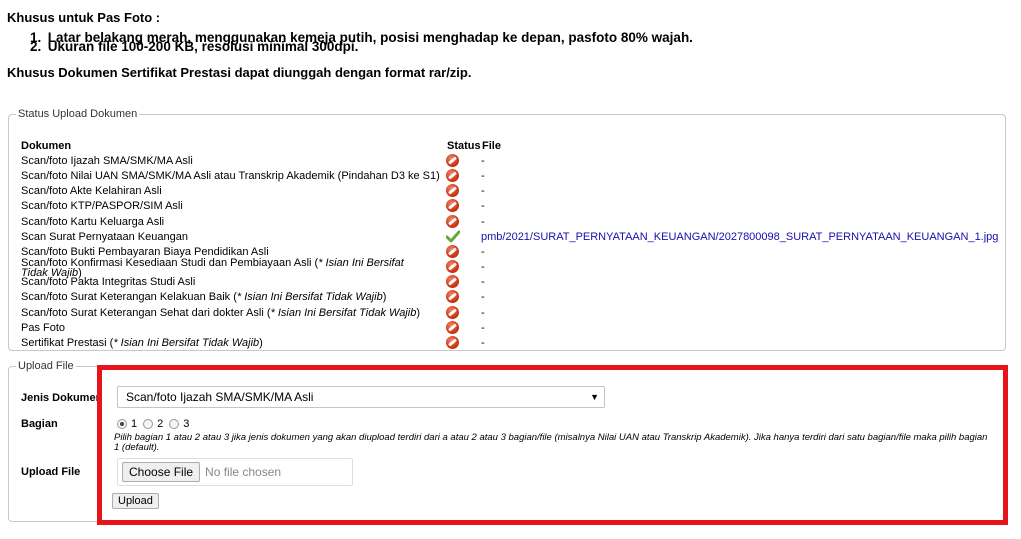 This screenshot has height=539, width=1021. What do you see at coordinates (491, 146) in the screenshot?
I see `col-file: File` at bounding box center [491, 146].